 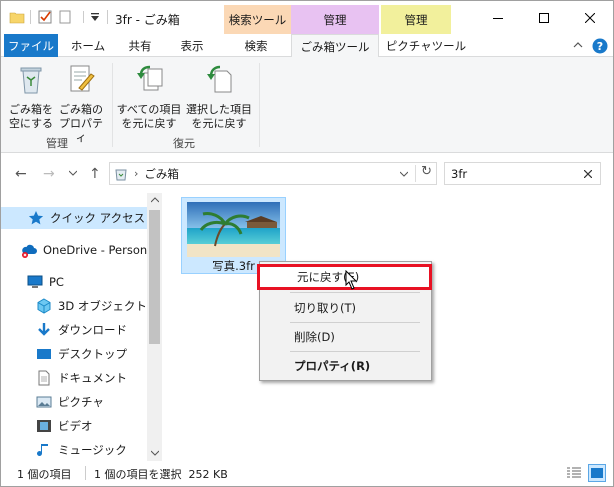 What do you see at coordinates (345, 337) in the screenshot?
I see `menu-item-delete: 削除(D)` at bounding box center [345, 337].